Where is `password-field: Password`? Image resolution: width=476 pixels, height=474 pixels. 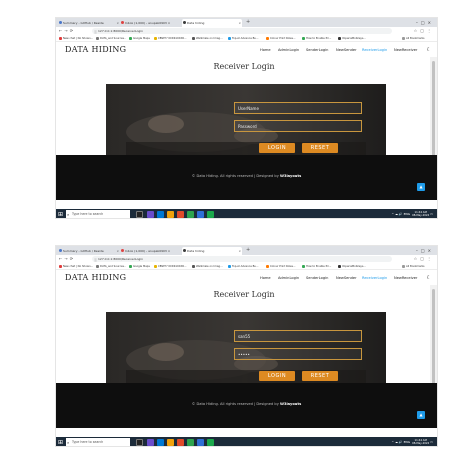
password-field: Password is located at coordinates (298, 126).